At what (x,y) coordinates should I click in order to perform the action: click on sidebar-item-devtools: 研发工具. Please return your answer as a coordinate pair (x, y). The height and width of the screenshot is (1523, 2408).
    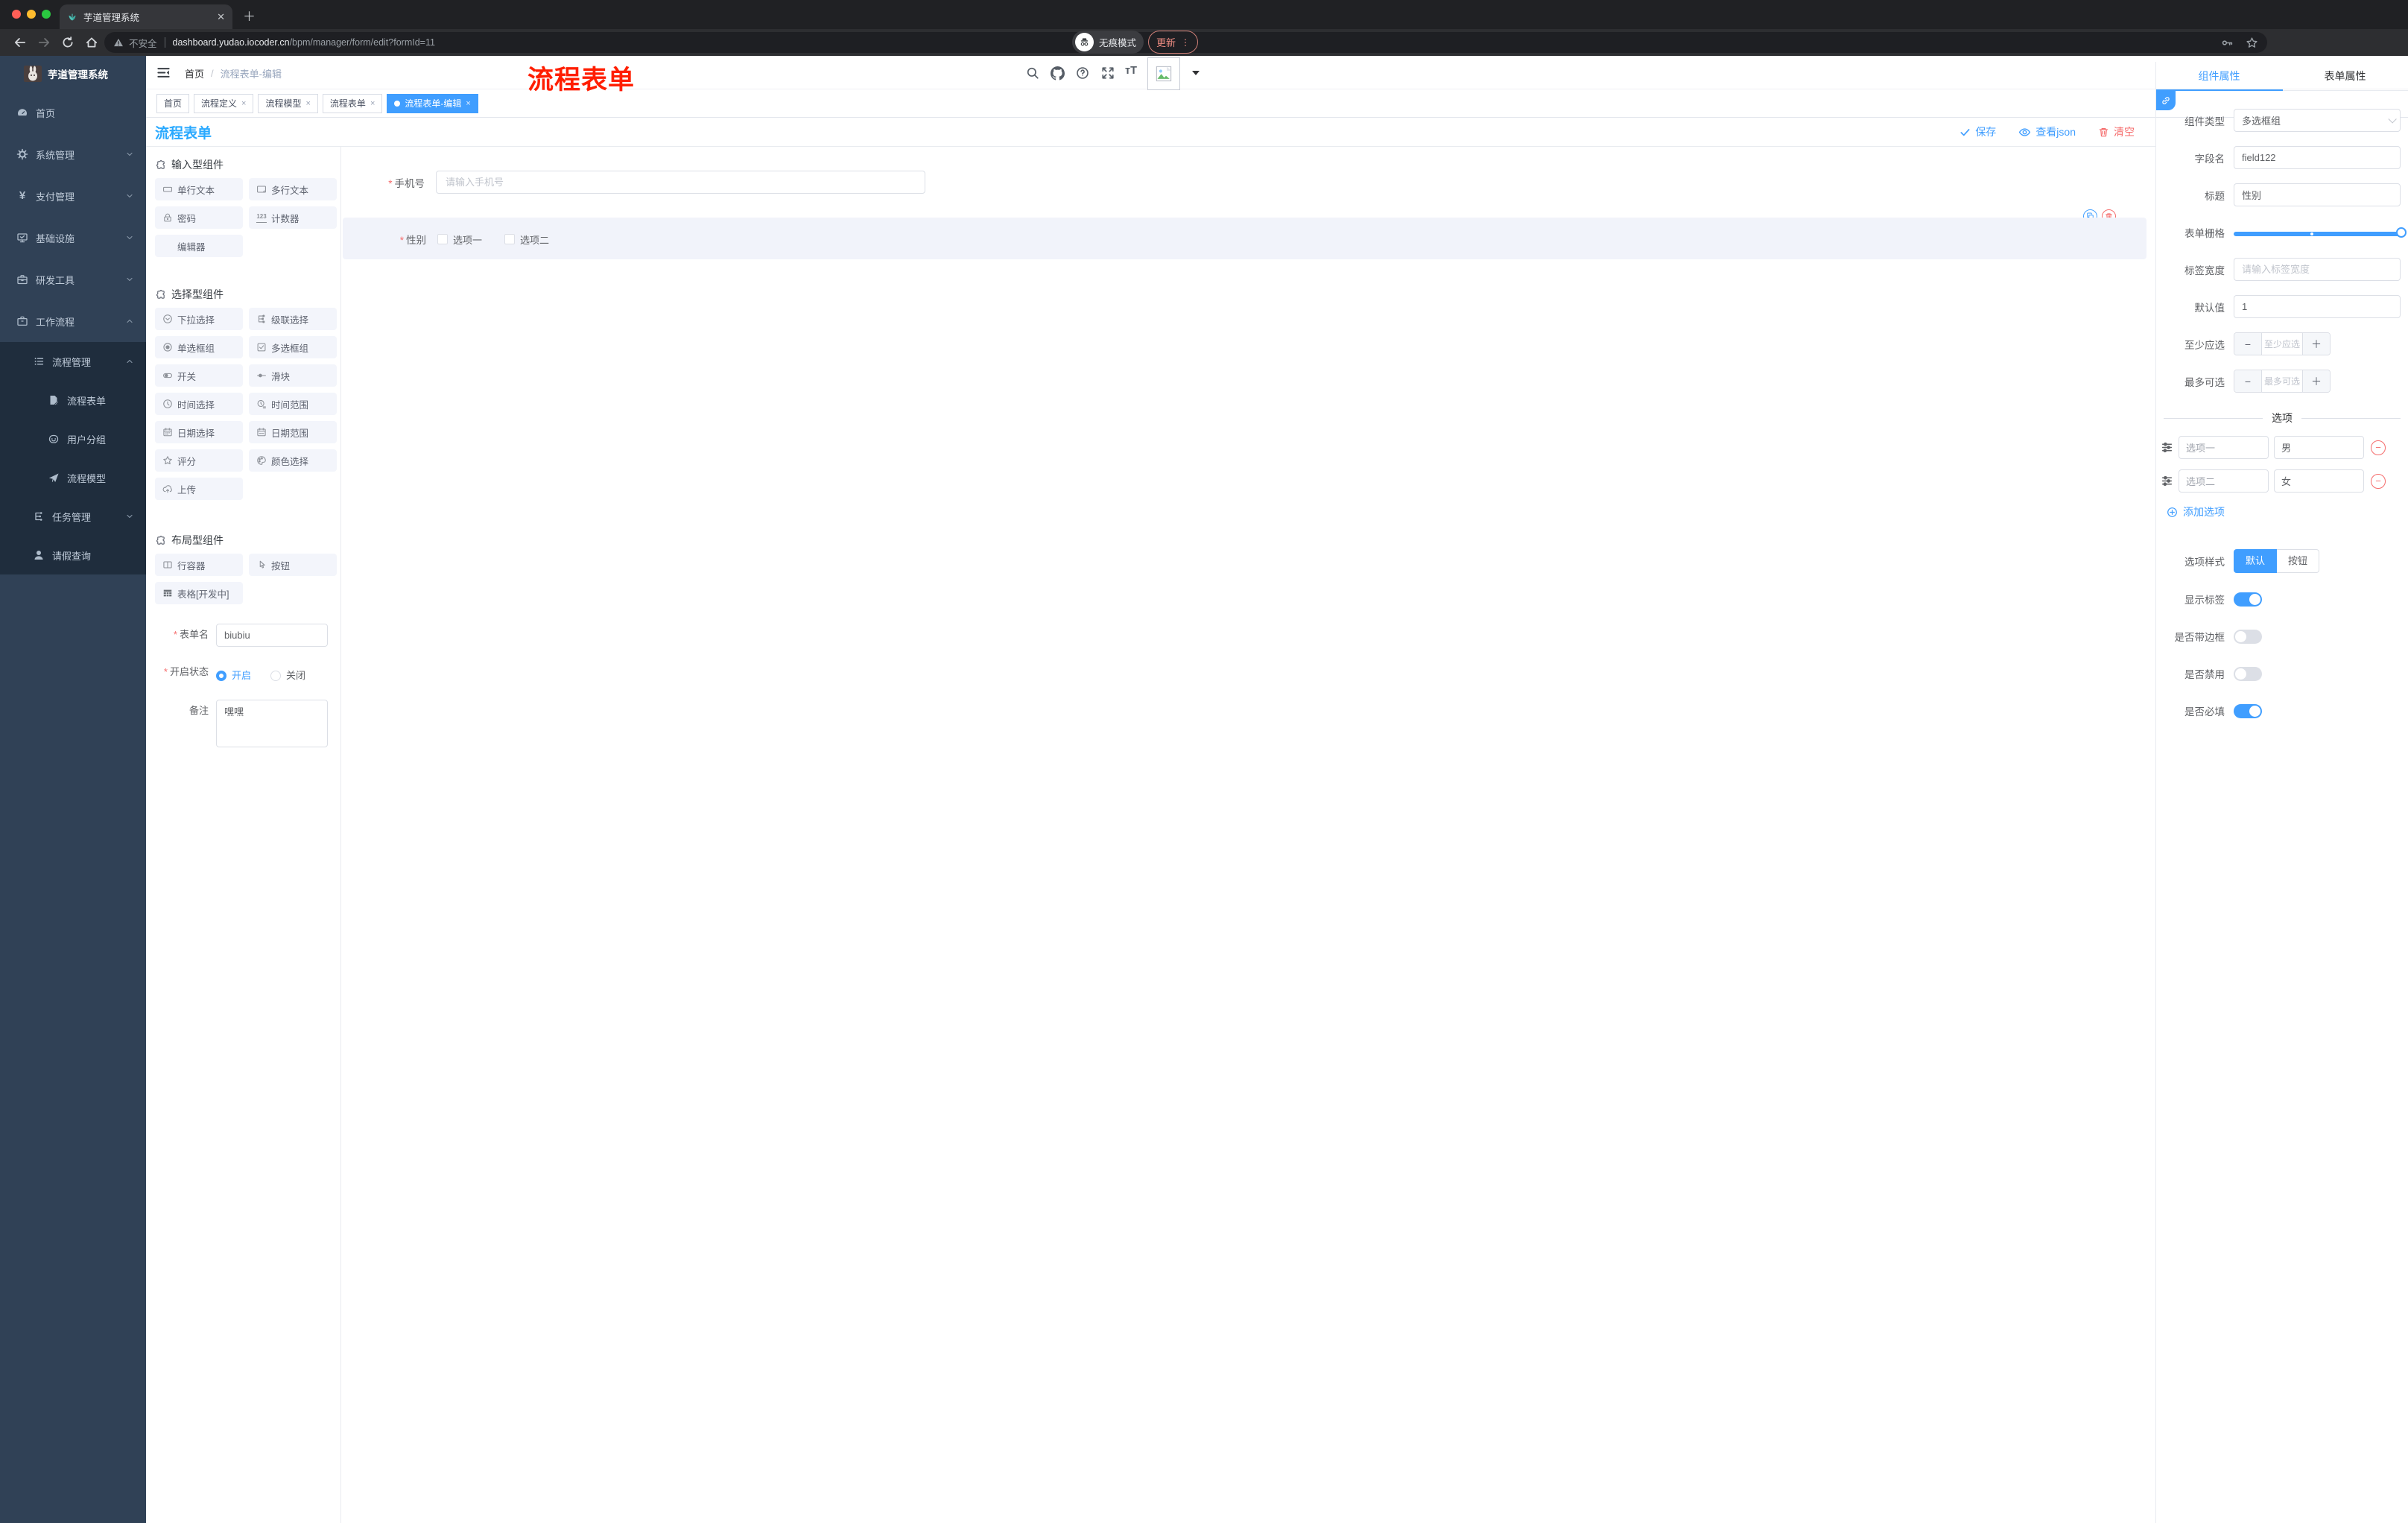
    Looking at the image, I should click on (73, 279).